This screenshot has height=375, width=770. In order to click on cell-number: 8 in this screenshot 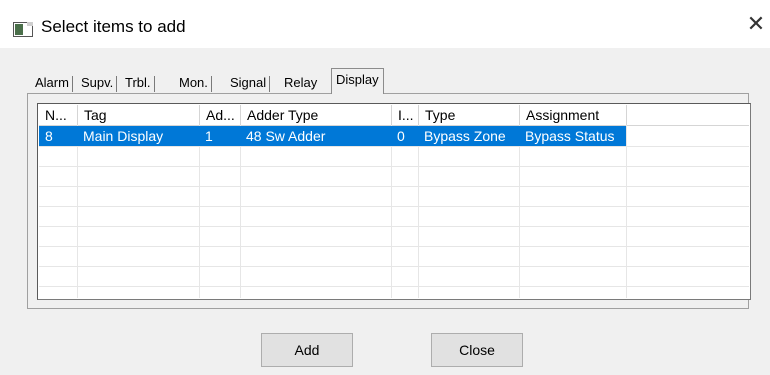, I will do `click(49, 136)`.